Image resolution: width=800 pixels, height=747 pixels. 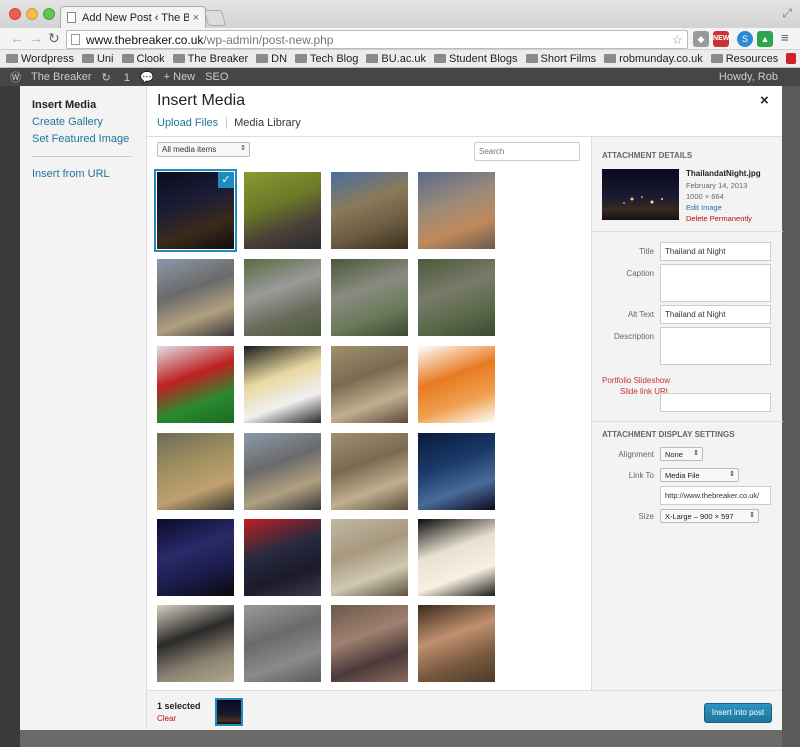 What do you see at coordinates (196, 18) in the screenshot?
I see `tab-close-icon: ×` at bounding box center [196, 18].